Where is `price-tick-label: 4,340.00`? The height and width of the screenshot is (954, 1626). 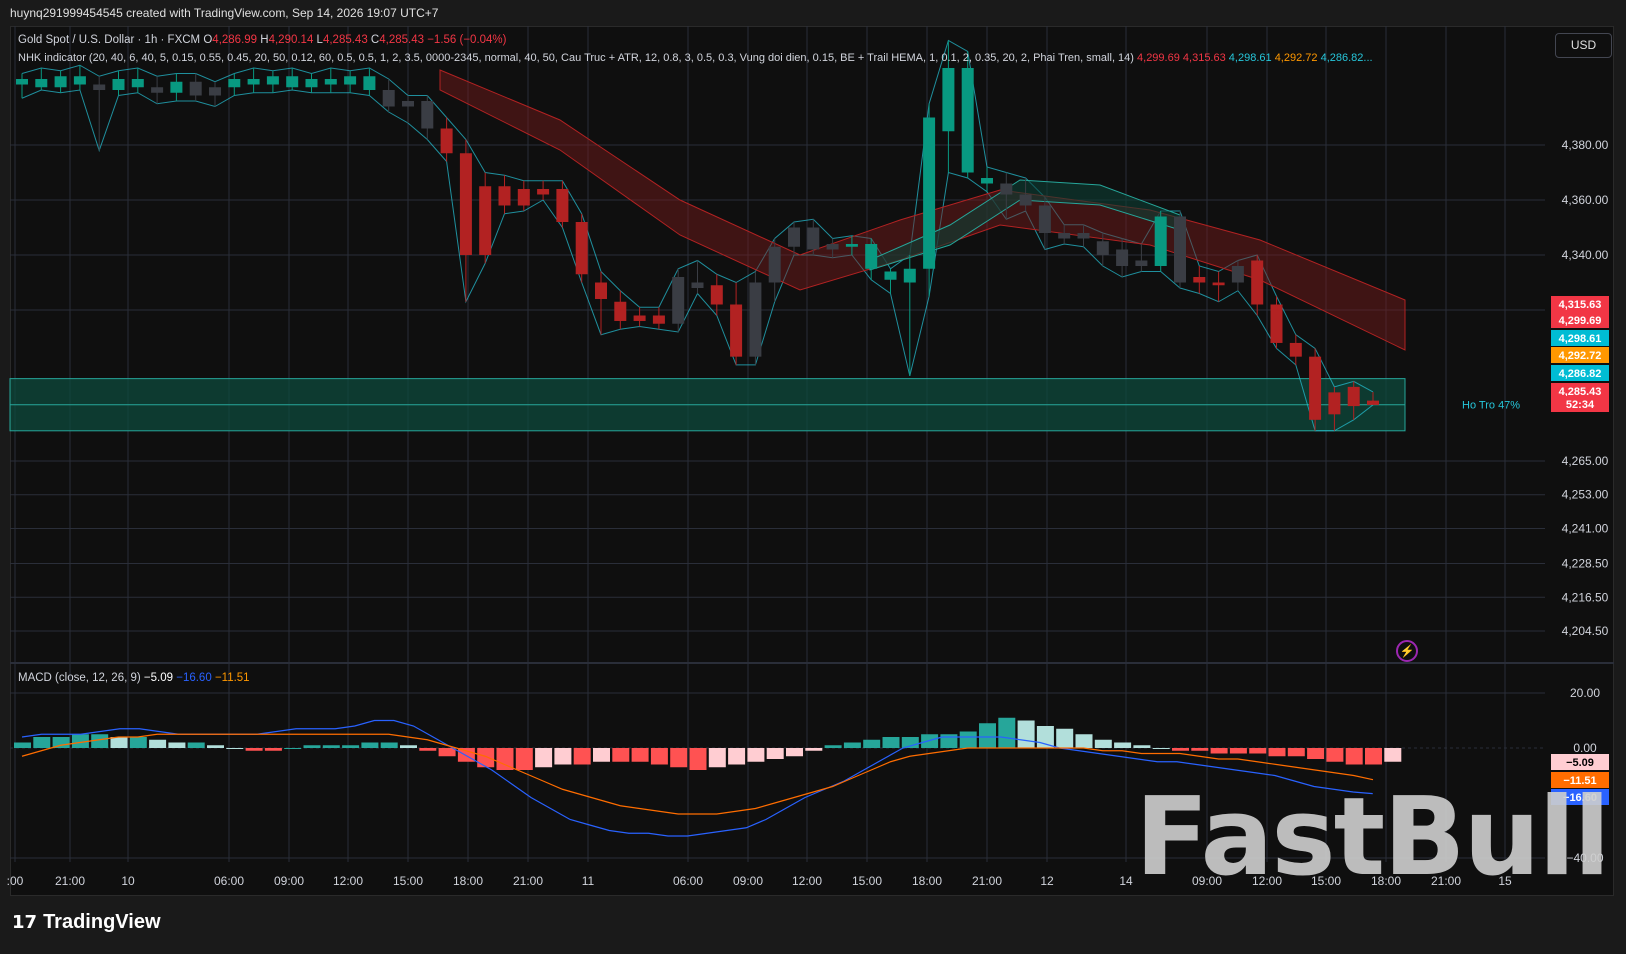 price-tick-label: 4,340.00 is located at coordinates (1585, 255).